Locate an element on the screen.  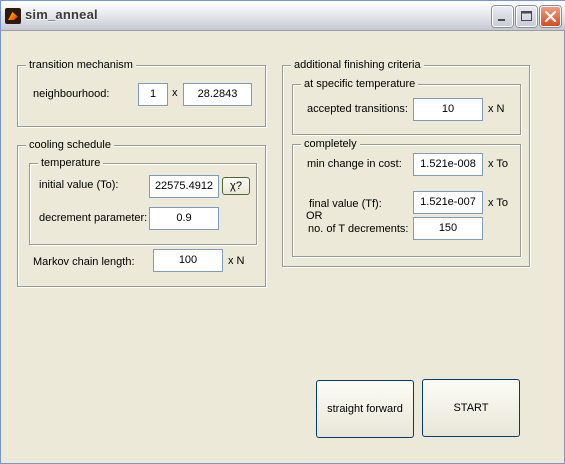
initial-value-field: 22575.4912 is located at coordinates (184, 186).